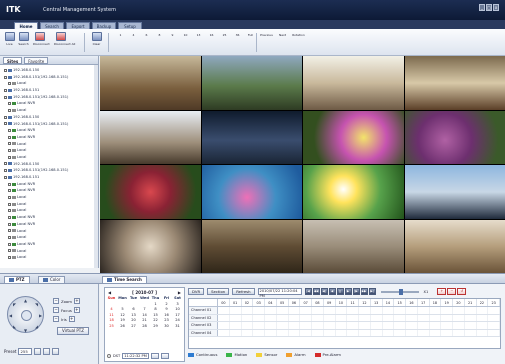 This screenshot has width=505, height=364. Describe the element at coordinates (356, 291) in the screenshot. I see `step-forward-button: |▶` at that location.